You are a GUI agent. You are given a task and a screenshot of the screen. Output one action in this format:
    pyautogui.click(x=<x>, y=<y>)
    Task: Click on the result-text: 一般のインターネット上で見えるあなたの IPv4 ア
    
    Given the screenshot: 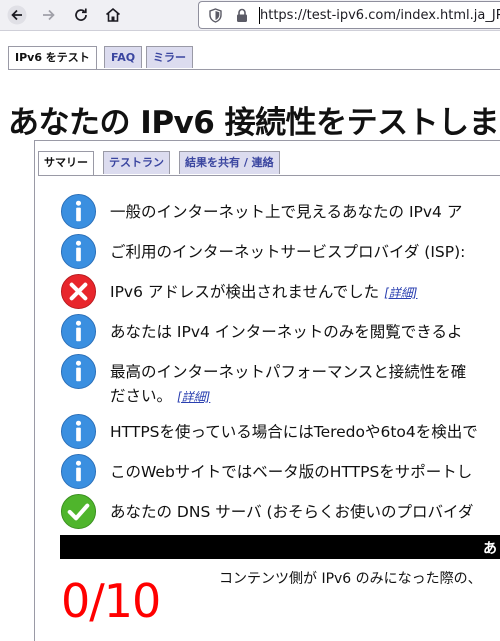 What is the action you would take?
    pyautogui.click(x=286, y=212)
    